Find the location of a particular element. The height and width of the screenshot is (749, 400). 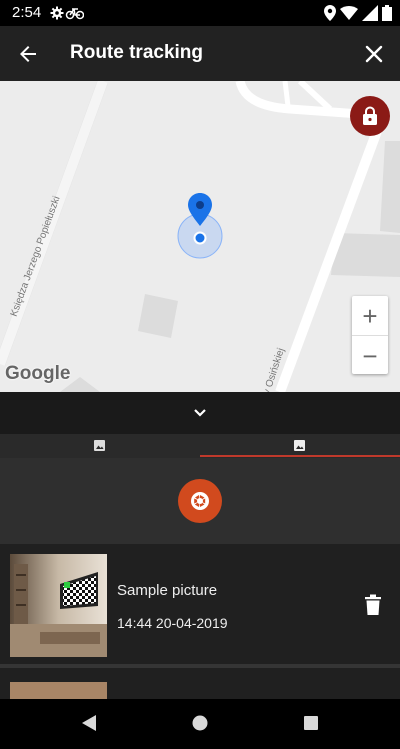

zoom-in-button: + is located at coordinates (370, 316).